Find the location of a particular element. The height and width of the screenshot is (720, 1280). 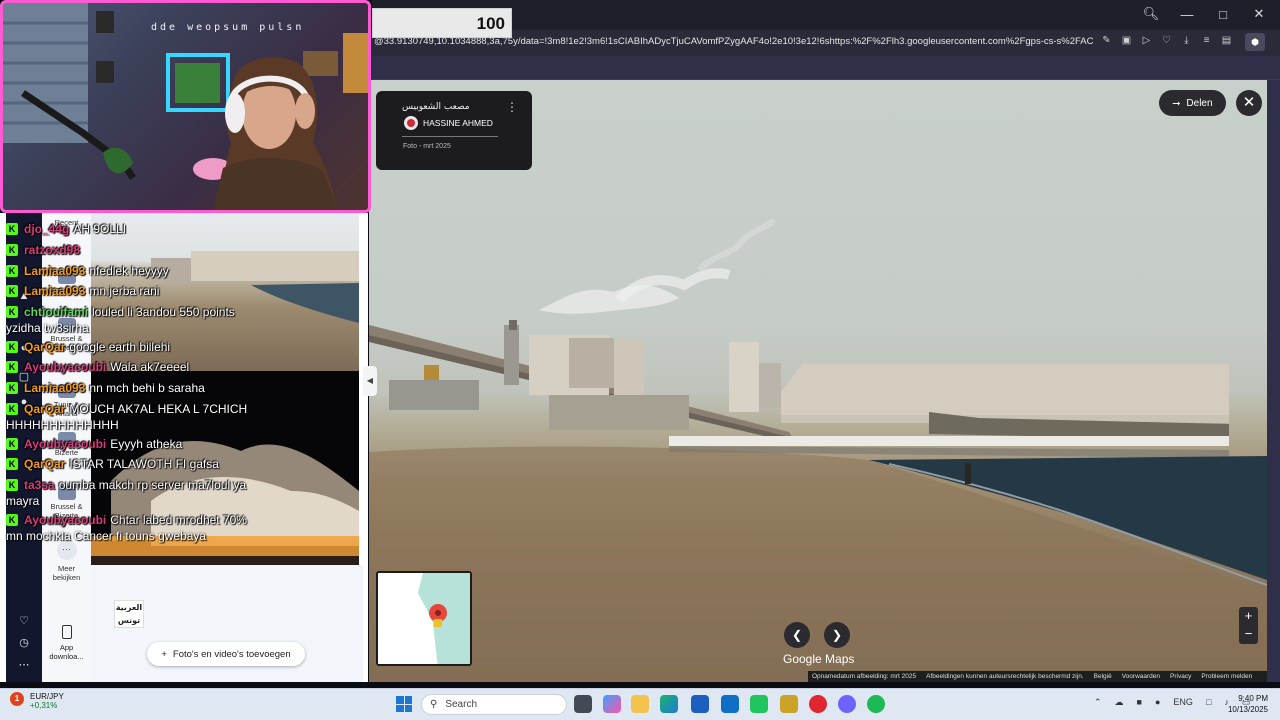

history-clock-icon: ◷ is located at coordinates (24, 644).